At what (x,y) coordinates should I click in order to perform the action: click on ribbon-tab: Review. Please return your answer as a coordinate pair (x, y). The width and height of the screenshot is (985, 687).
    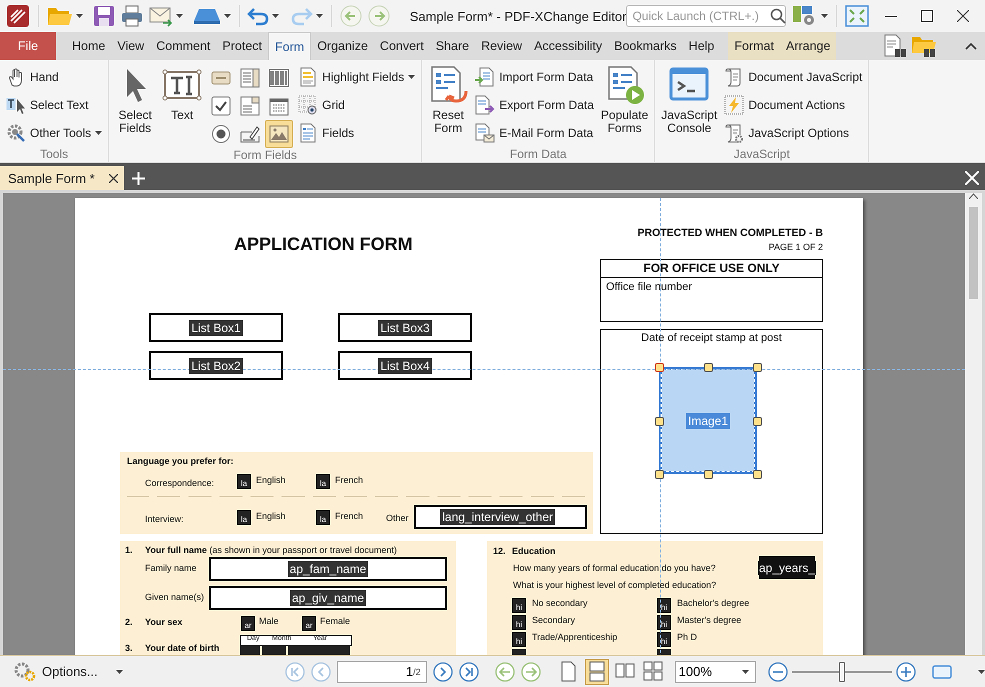
    Looking at the image, I should click on (501, 46).